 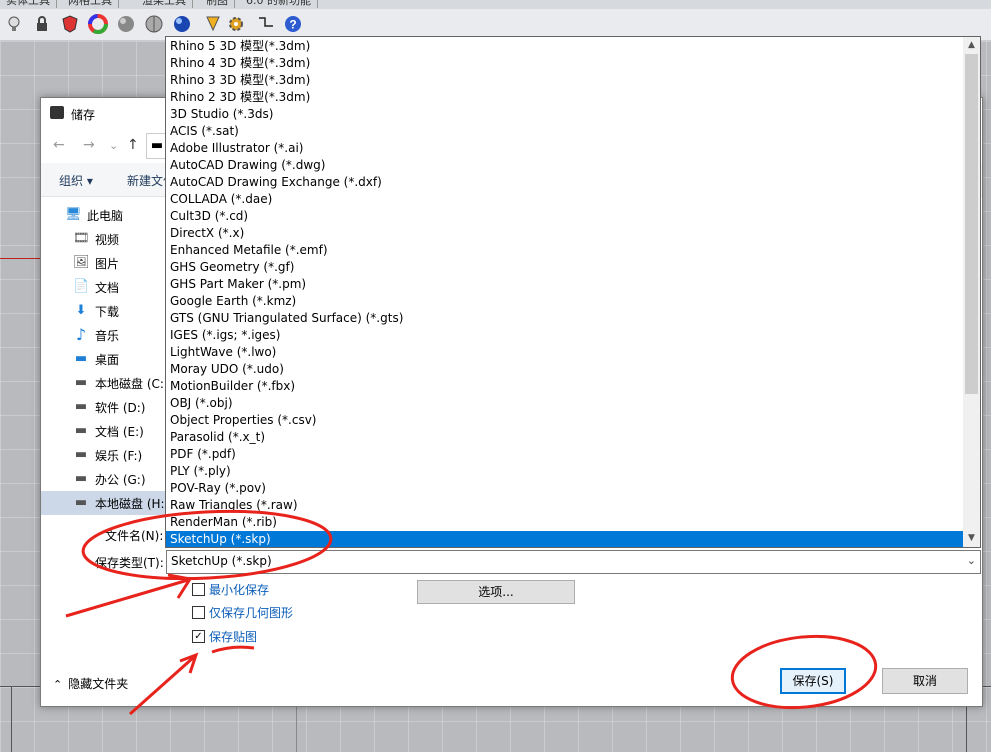 What do you see at coordinates (564, 199) in the screenshot?
I see `file-type-option: COLLADA (*.dae)` at bounding box center [564, 199].